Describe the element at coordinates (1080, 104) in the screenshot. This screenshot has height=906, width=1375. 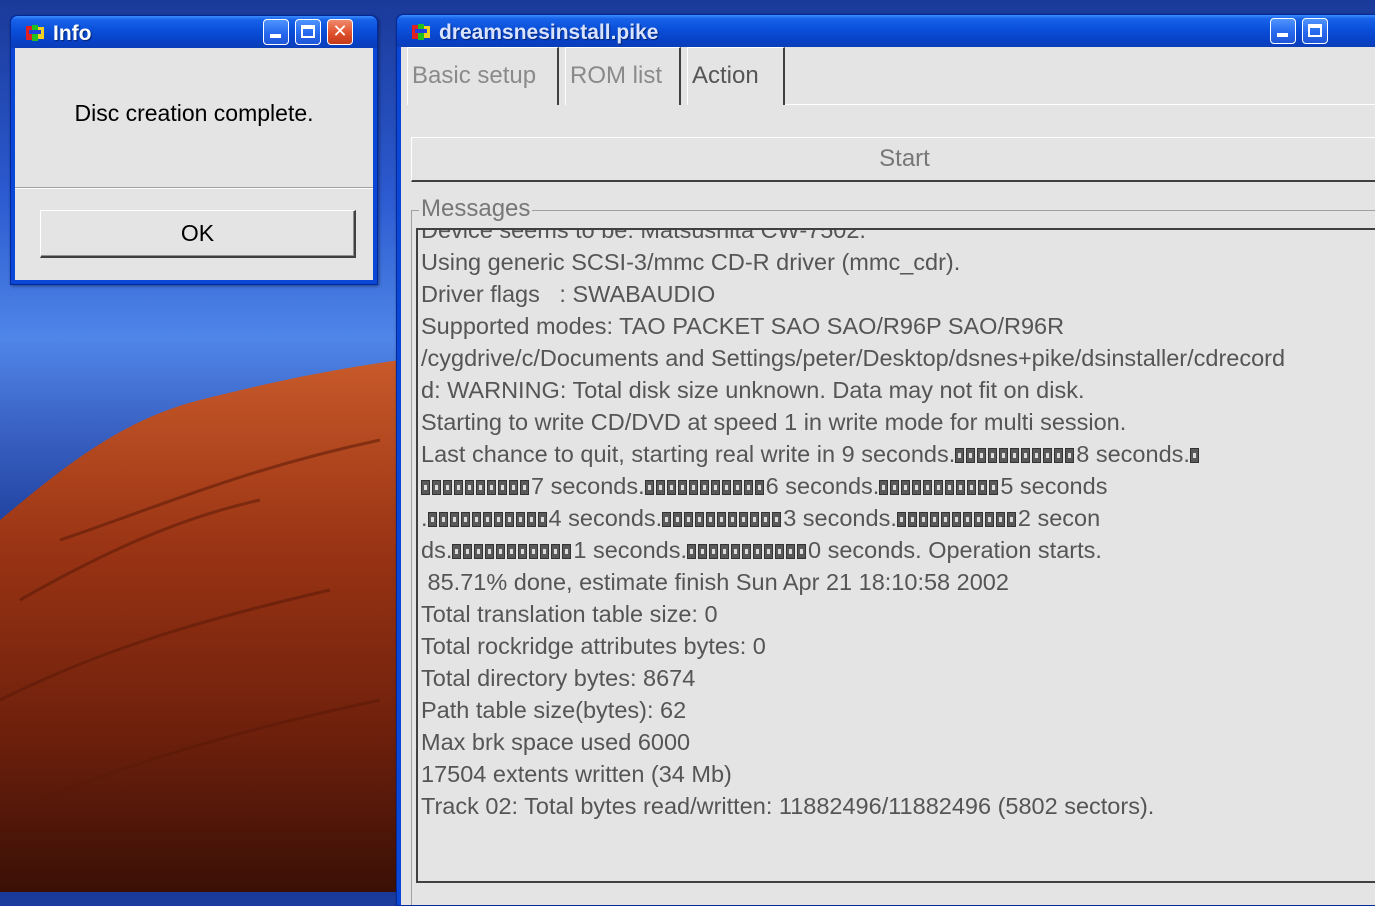
I see `tab-strip-divider` at that location.